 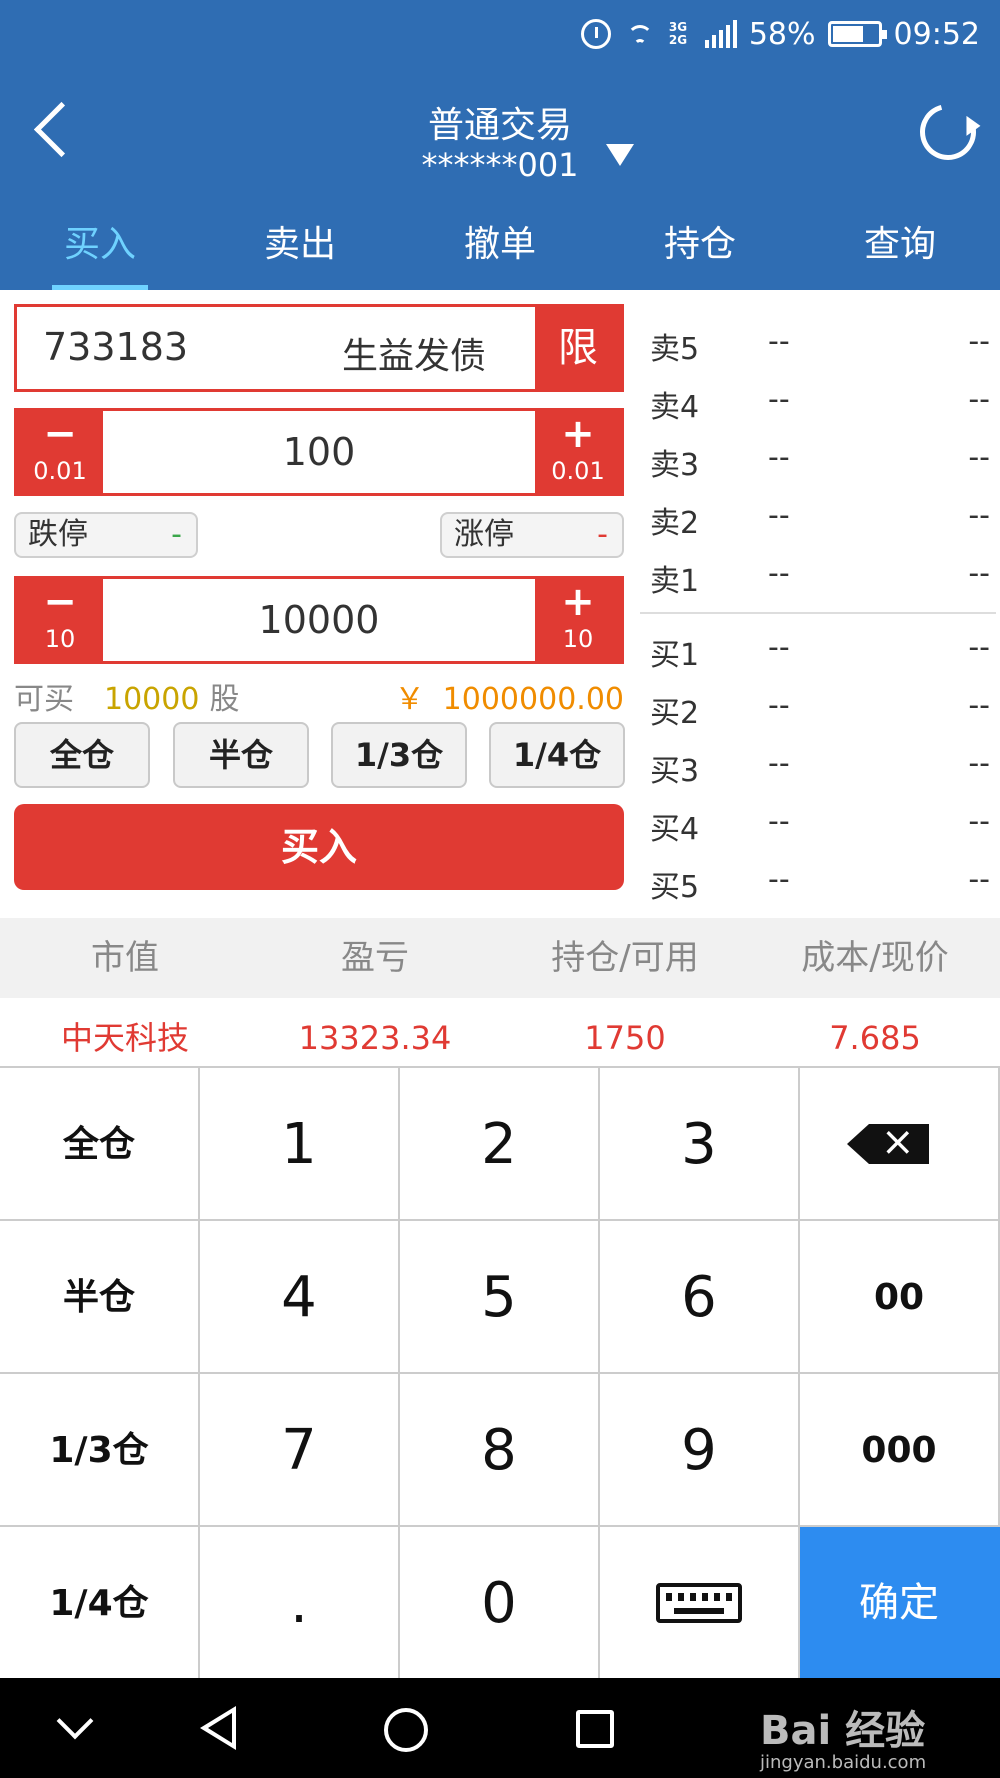 What do you see at coordinates (820, 577) in the screenshot?
I see `ask-row: 卖1 -- --` at bounding box center [820, 577].